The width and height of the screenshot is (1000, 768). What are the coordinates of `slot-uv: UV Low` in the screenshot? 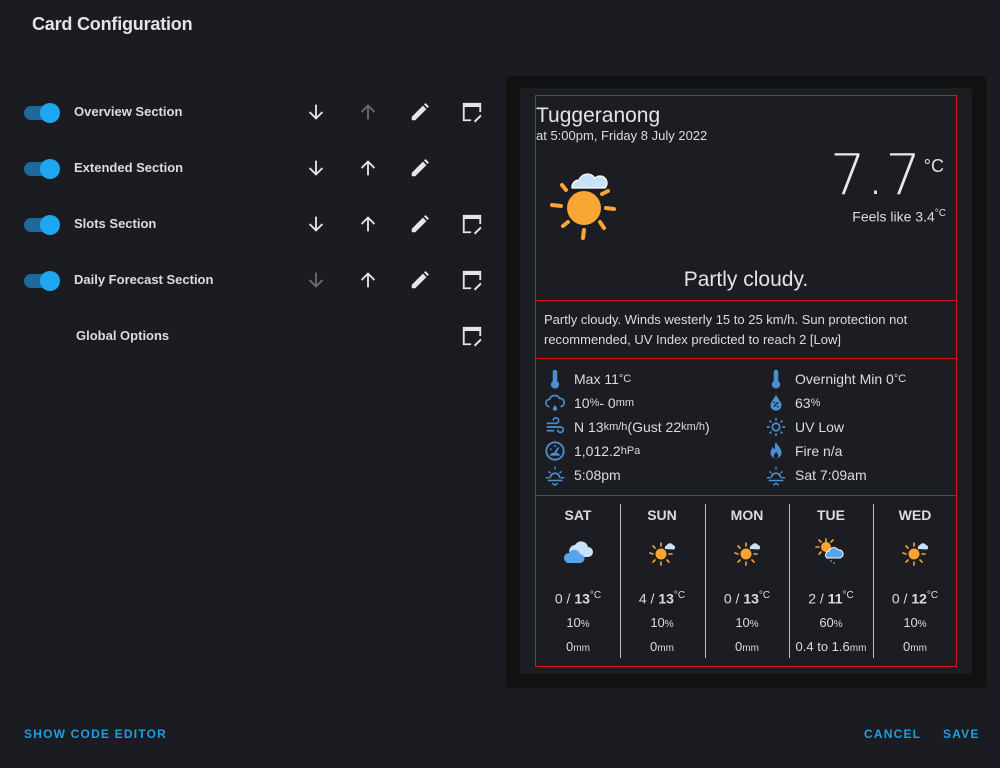 It's located at (804, 427).